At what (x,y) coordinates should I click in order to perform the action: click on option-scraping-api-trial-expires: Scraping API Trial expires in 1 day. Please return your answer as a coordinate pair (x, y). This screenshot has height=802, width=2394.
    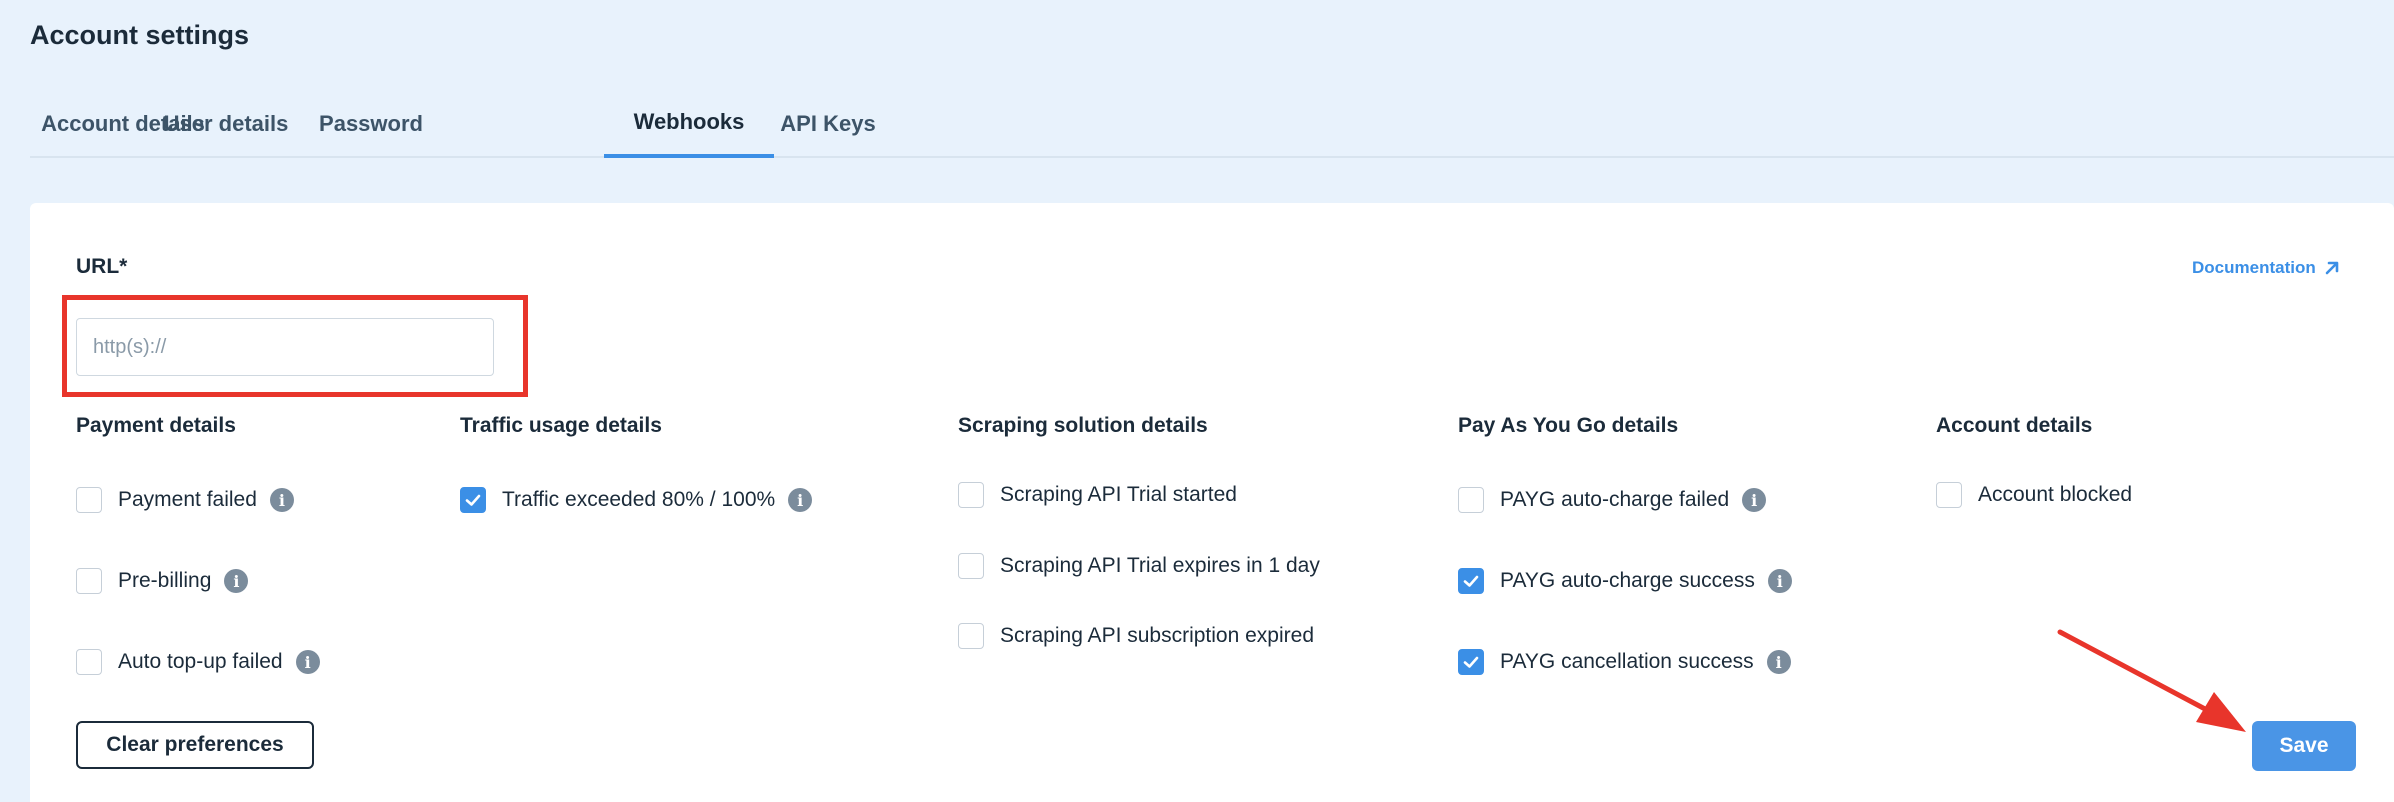
    Looking at the image, I should click on (1139, 566).